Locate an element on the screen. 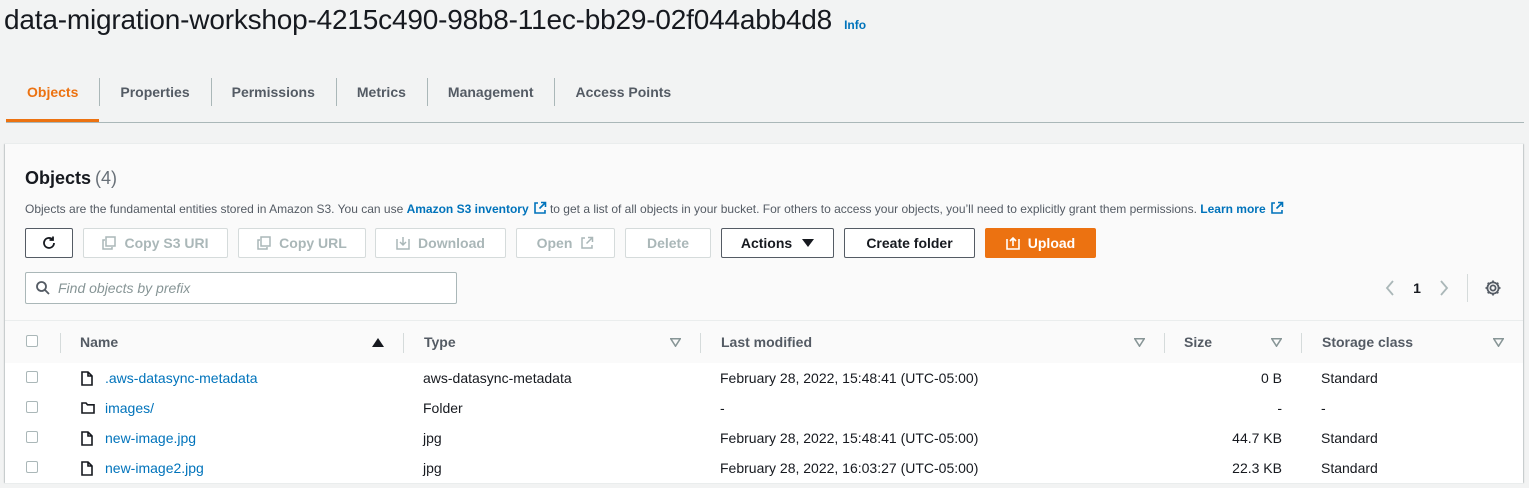 The height and width of the screenshot is (488, 1529). chevron-right-icon is located at coordinates (1444, 288).